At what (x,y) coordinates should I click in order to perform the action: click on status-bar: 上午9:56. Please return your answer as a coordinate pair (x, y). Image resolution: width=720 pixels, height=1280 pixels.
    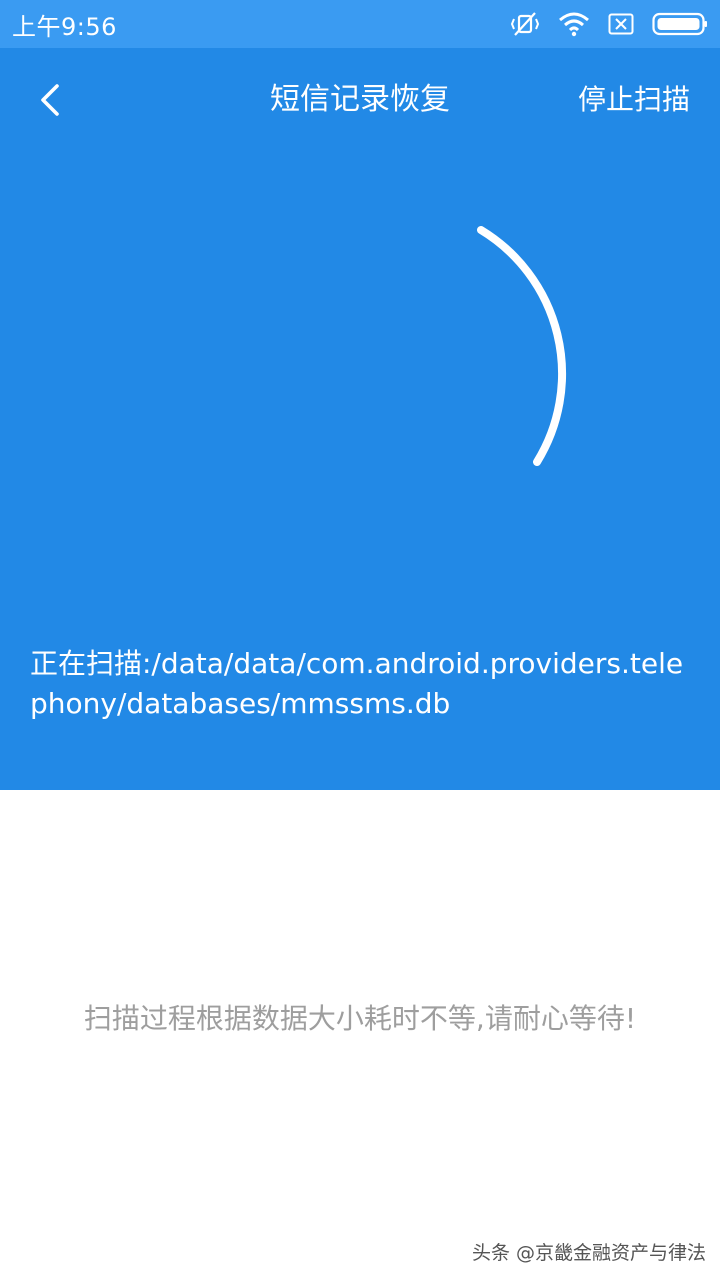
    Looking at the image, I should click on (360, 24).